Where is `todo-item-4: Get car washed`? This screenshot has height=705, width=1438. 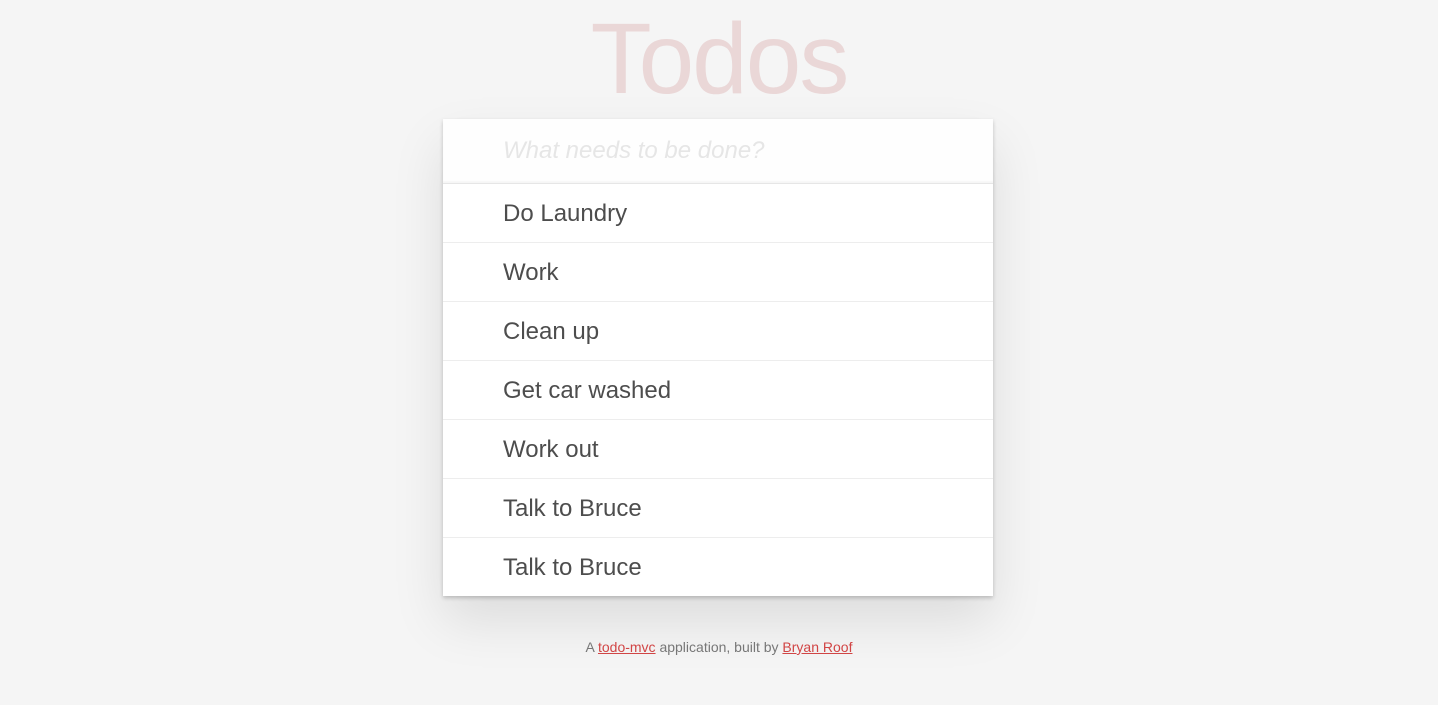 todo-item-4: Get car washed is located at coordinates (718, 390).